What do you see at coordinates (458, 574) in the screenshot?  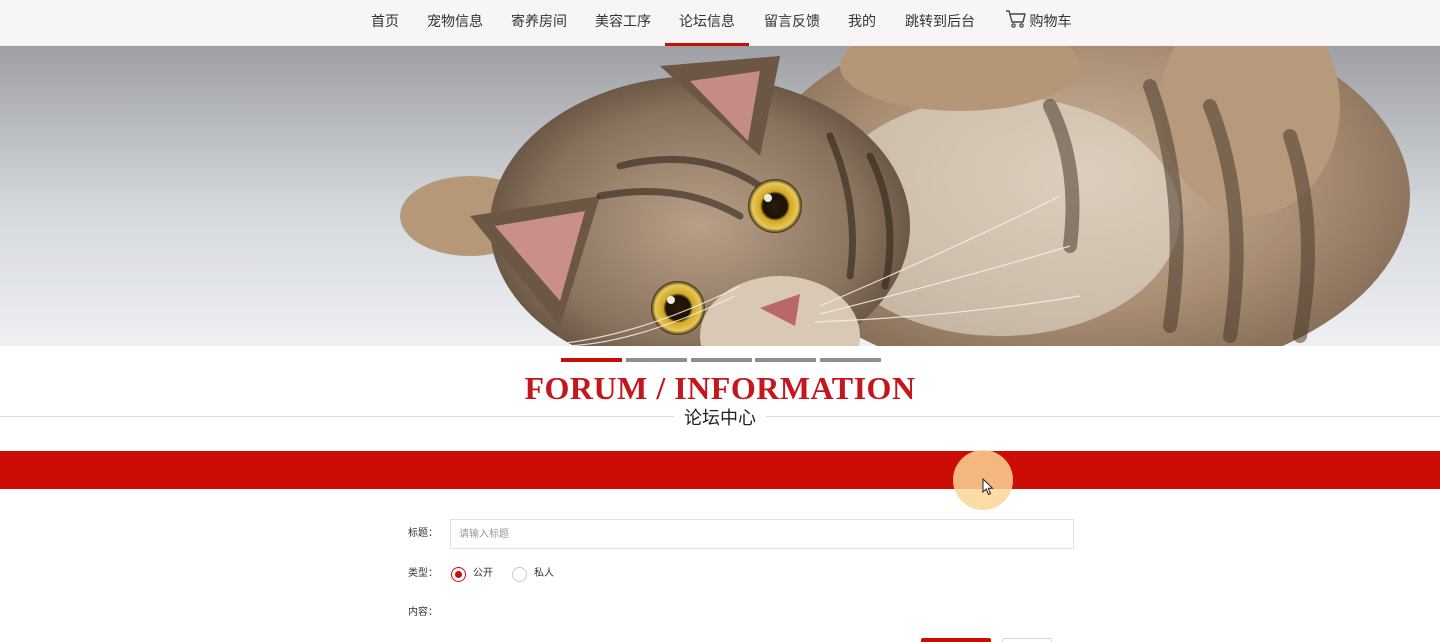 I see `radio-checked-icon` at bounding box center [458, 574].